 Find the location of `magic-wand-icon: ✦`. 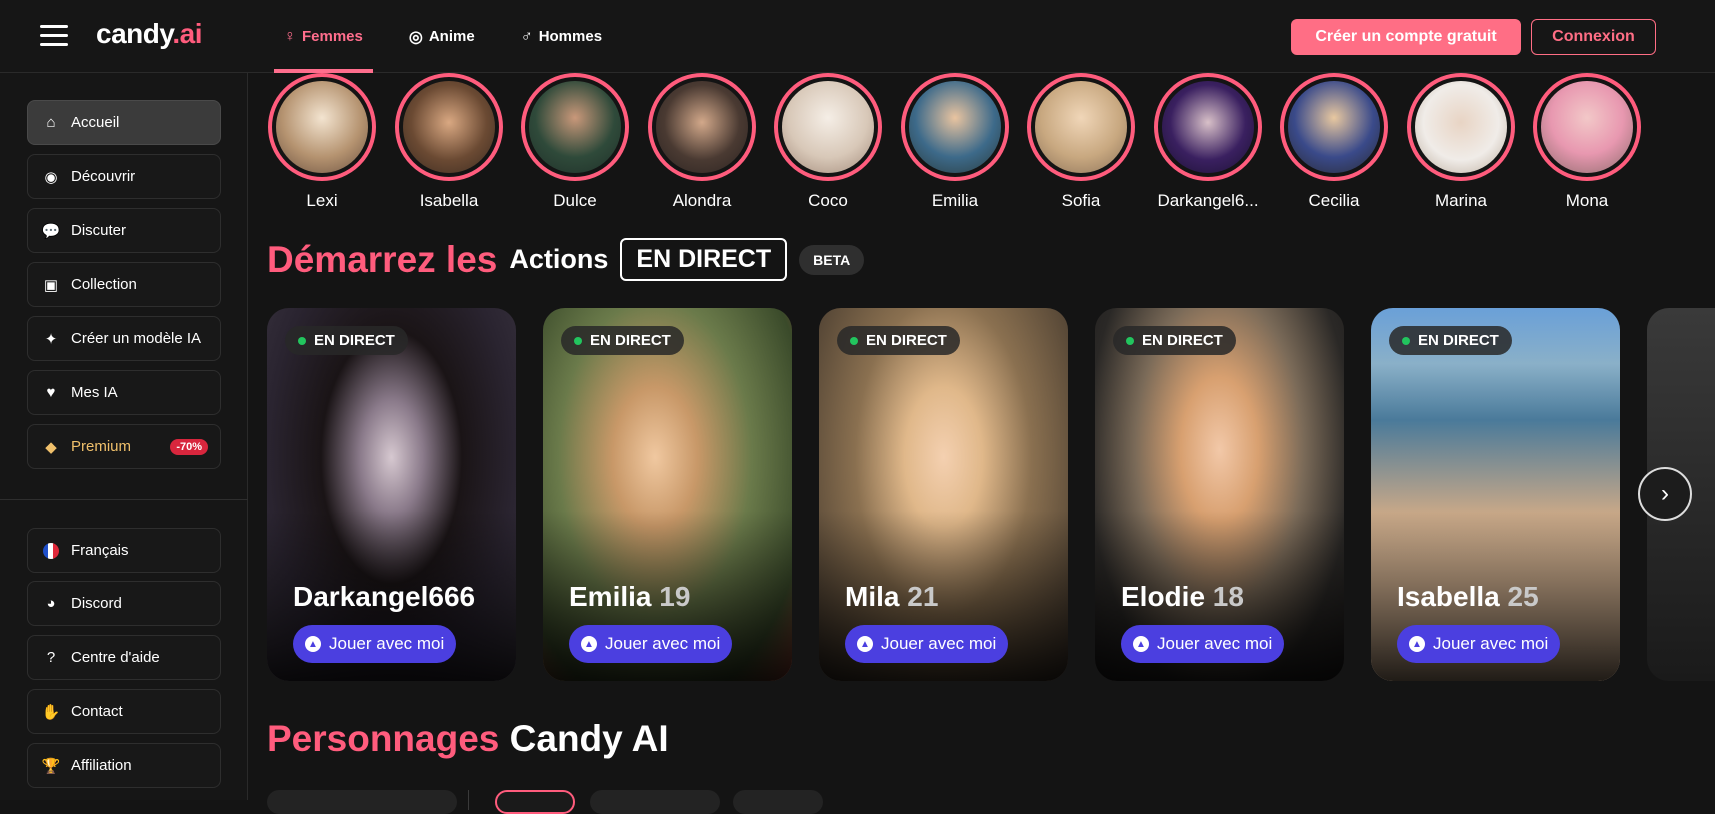

magic-wand-icon: ✦ is located at coordinates (51, 339).